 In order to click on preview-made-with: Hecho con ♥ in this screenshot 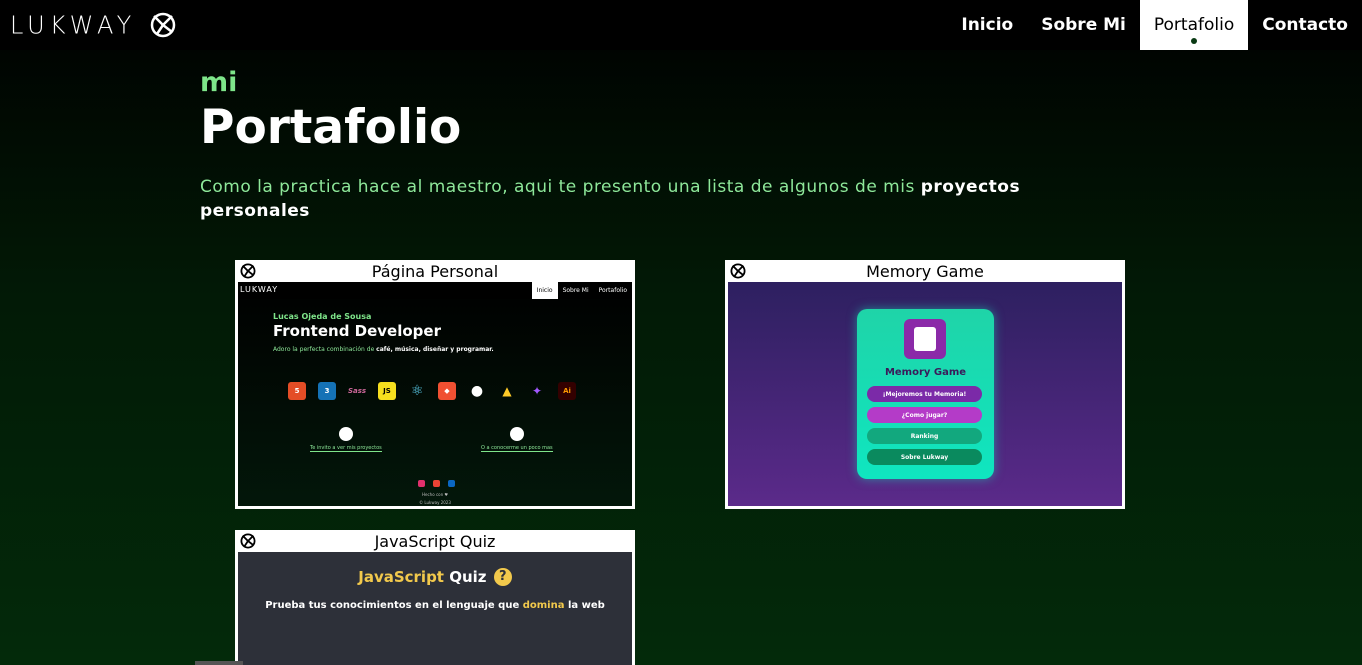, I will do `click(435, 494)`.